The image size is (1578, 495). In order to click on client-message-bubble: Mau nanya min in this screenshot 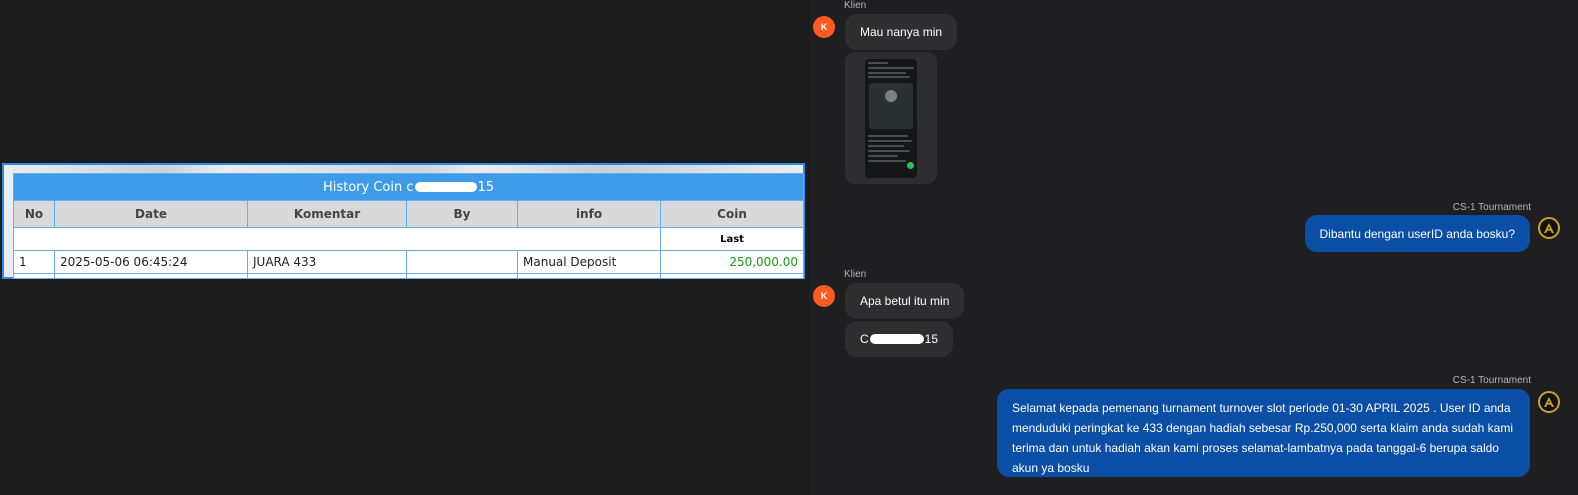, I will do `click(901, 32)`.